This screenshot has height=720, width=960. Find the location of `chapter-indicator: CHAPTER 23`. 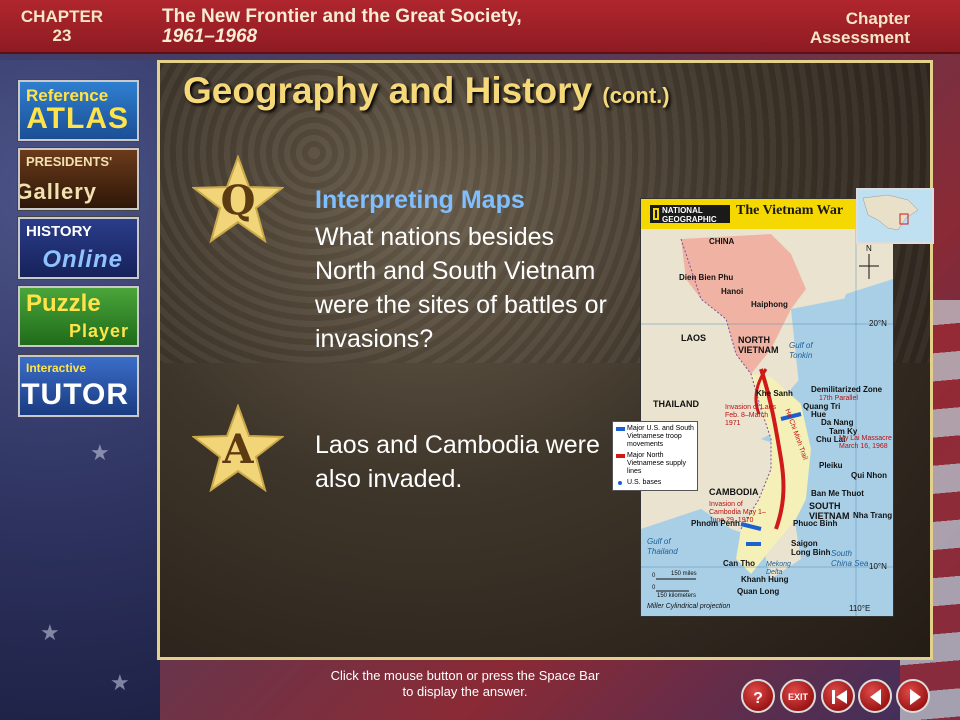

chapter-indicator: CHAPTER 23 is located at coordinates (62, 26).